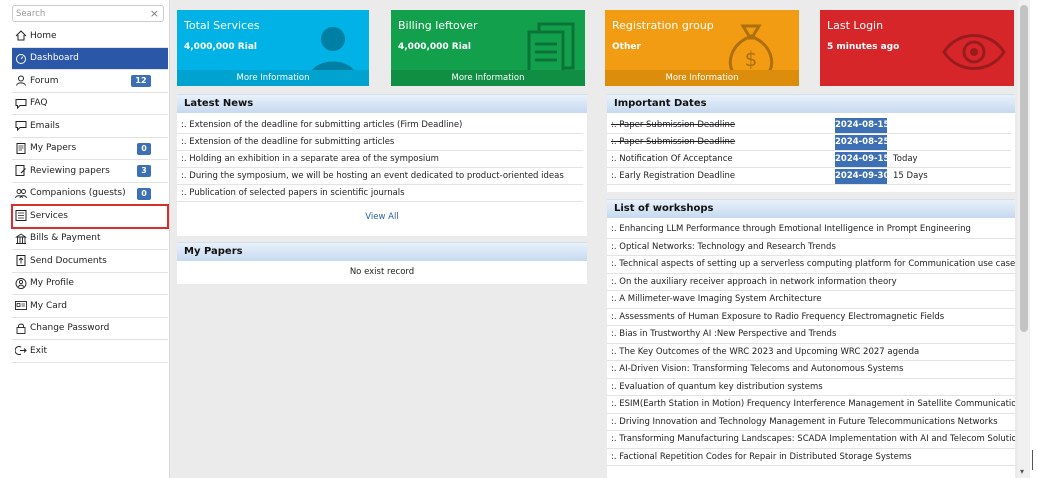 This screenshot has width=1037, height=478. I want to click on panel-title: List of workshops, so click(811, 208).